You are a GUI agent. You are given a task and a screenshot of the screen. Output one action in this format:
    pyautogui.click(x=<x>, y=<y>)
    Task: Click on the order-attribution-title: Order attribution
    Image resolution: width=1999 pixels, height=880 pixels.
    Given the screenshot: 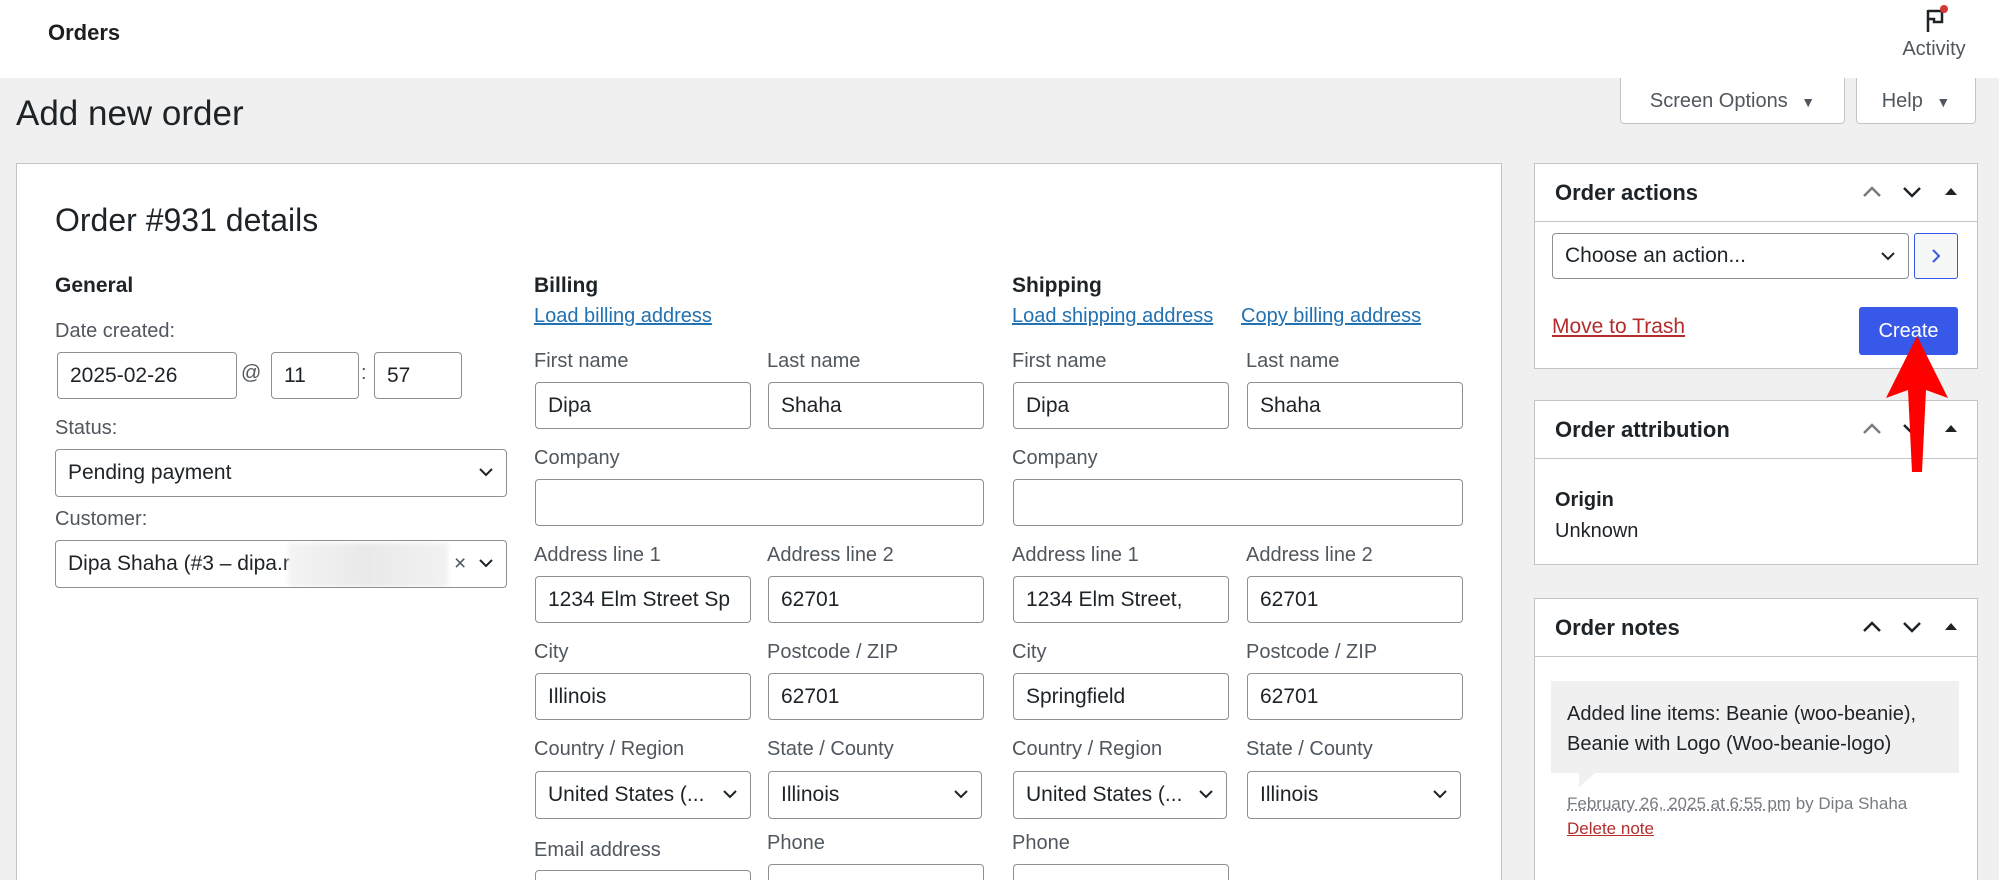 What is the action you would take?
    pyautogui.click(x=1642, y=429)
    